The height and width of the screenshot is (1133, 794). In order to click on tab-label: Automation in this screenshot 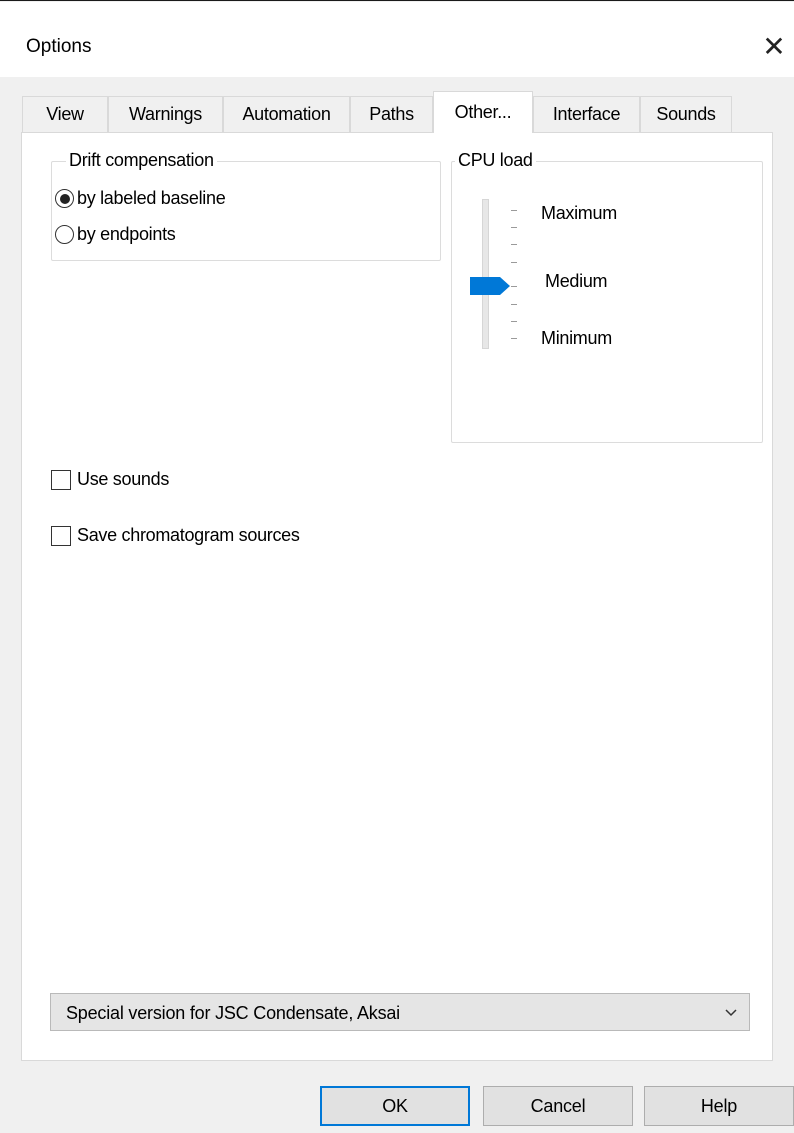, I will do `click(286, 114)`.